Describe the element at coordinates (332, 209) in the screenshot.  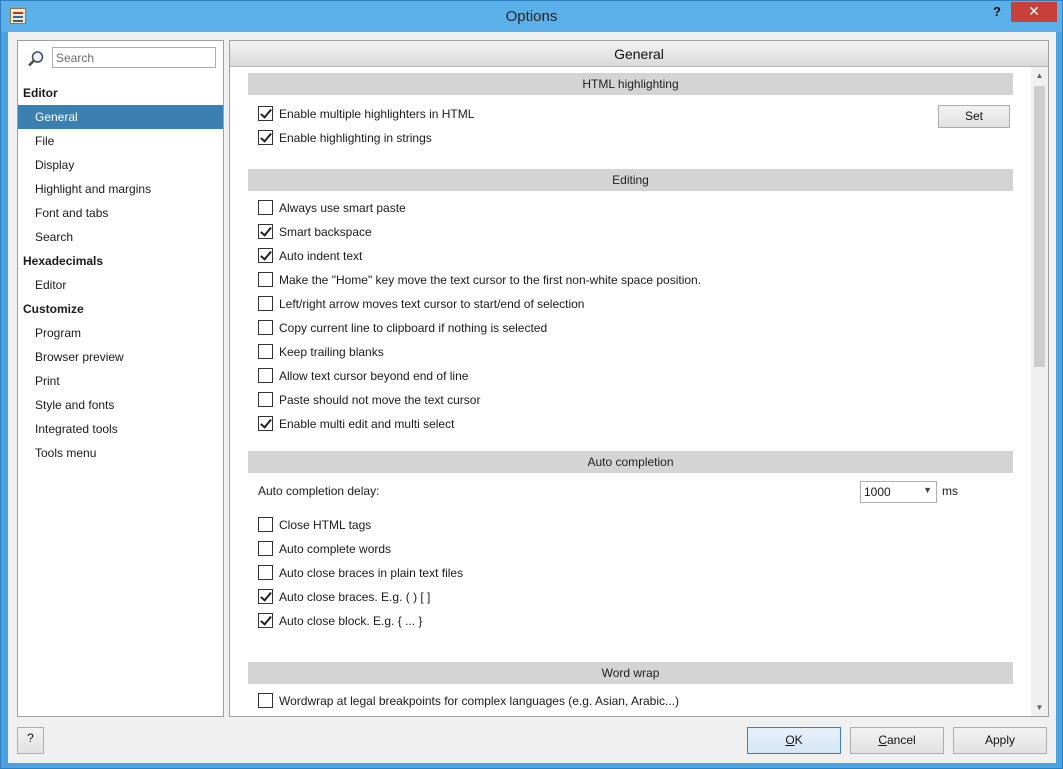
I see `option-smart-paste: Always use smart paste` at that location.